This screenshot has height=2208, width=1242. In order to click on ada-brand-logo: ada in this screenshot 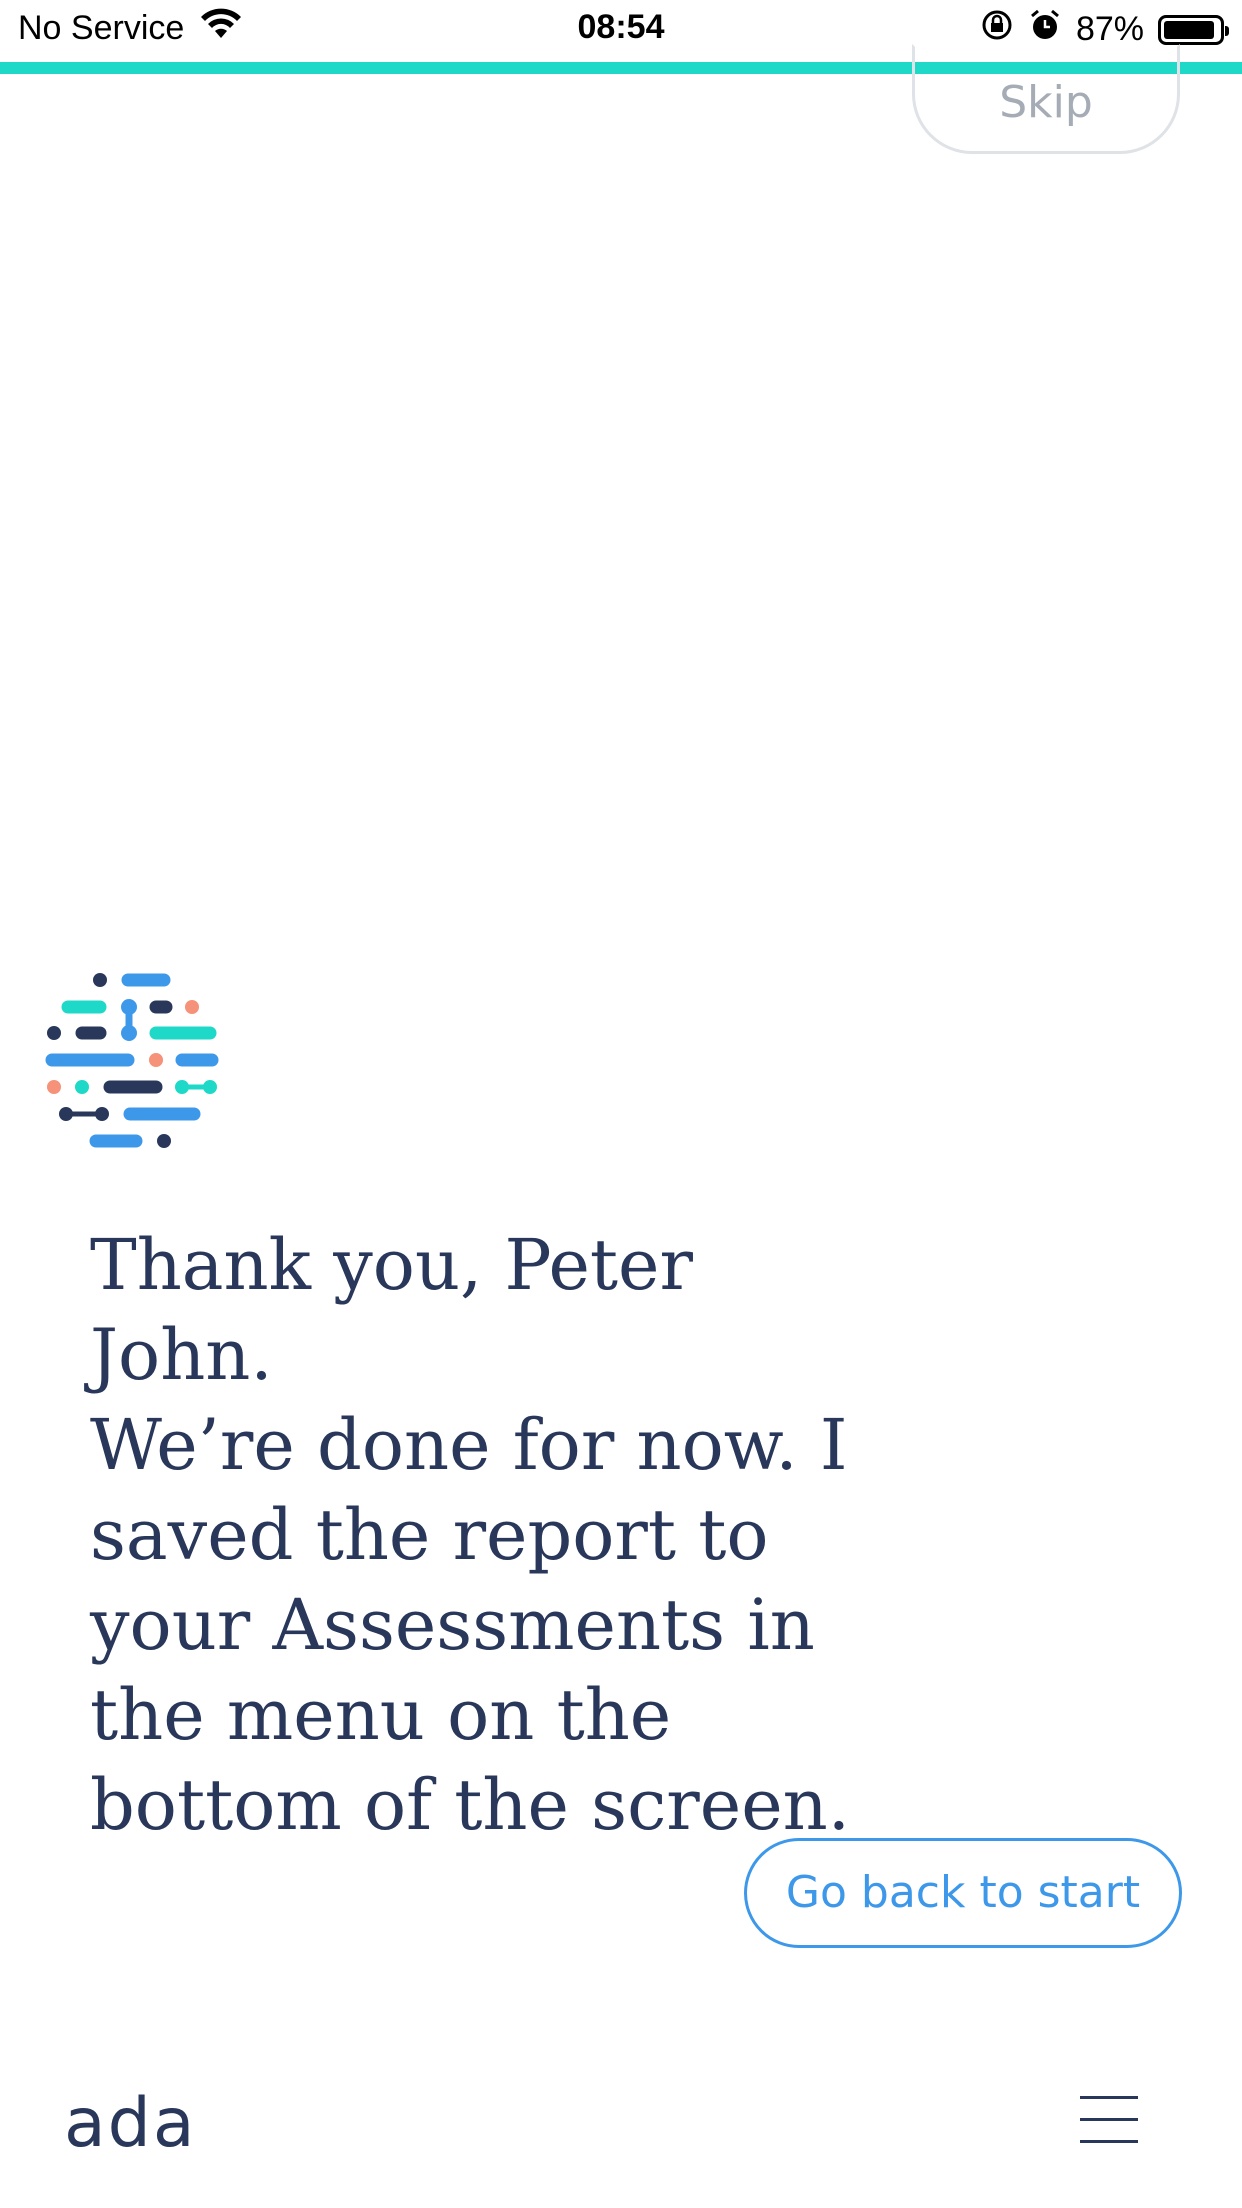, I will do `click(130, 2123)`.